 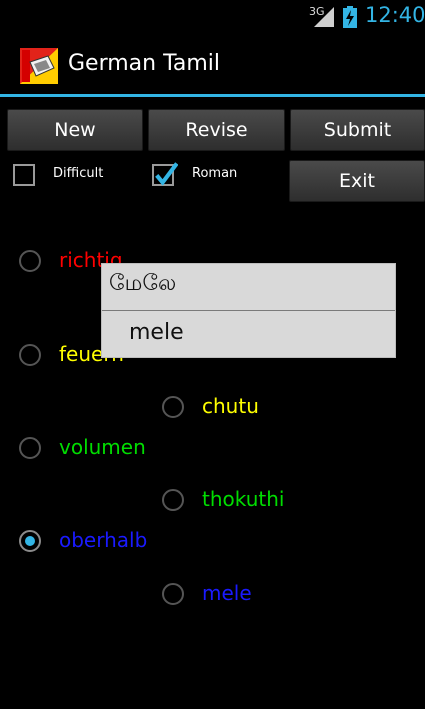 I want to click on app-title: German Tamil, so click(x=144, y=63).